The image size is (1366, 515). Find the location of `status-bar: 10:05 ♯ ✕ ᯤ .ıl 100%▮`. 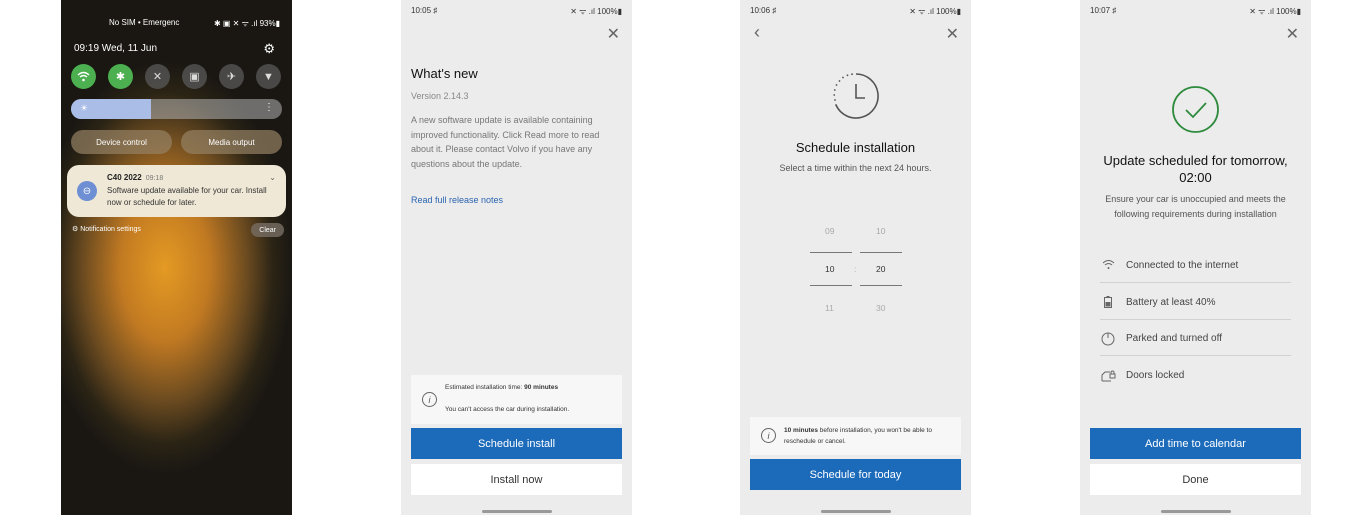

status-bar: 10:05 ♯ ✕ ᯤ .ıl 100%▮ is located at coordinates (516, 11).